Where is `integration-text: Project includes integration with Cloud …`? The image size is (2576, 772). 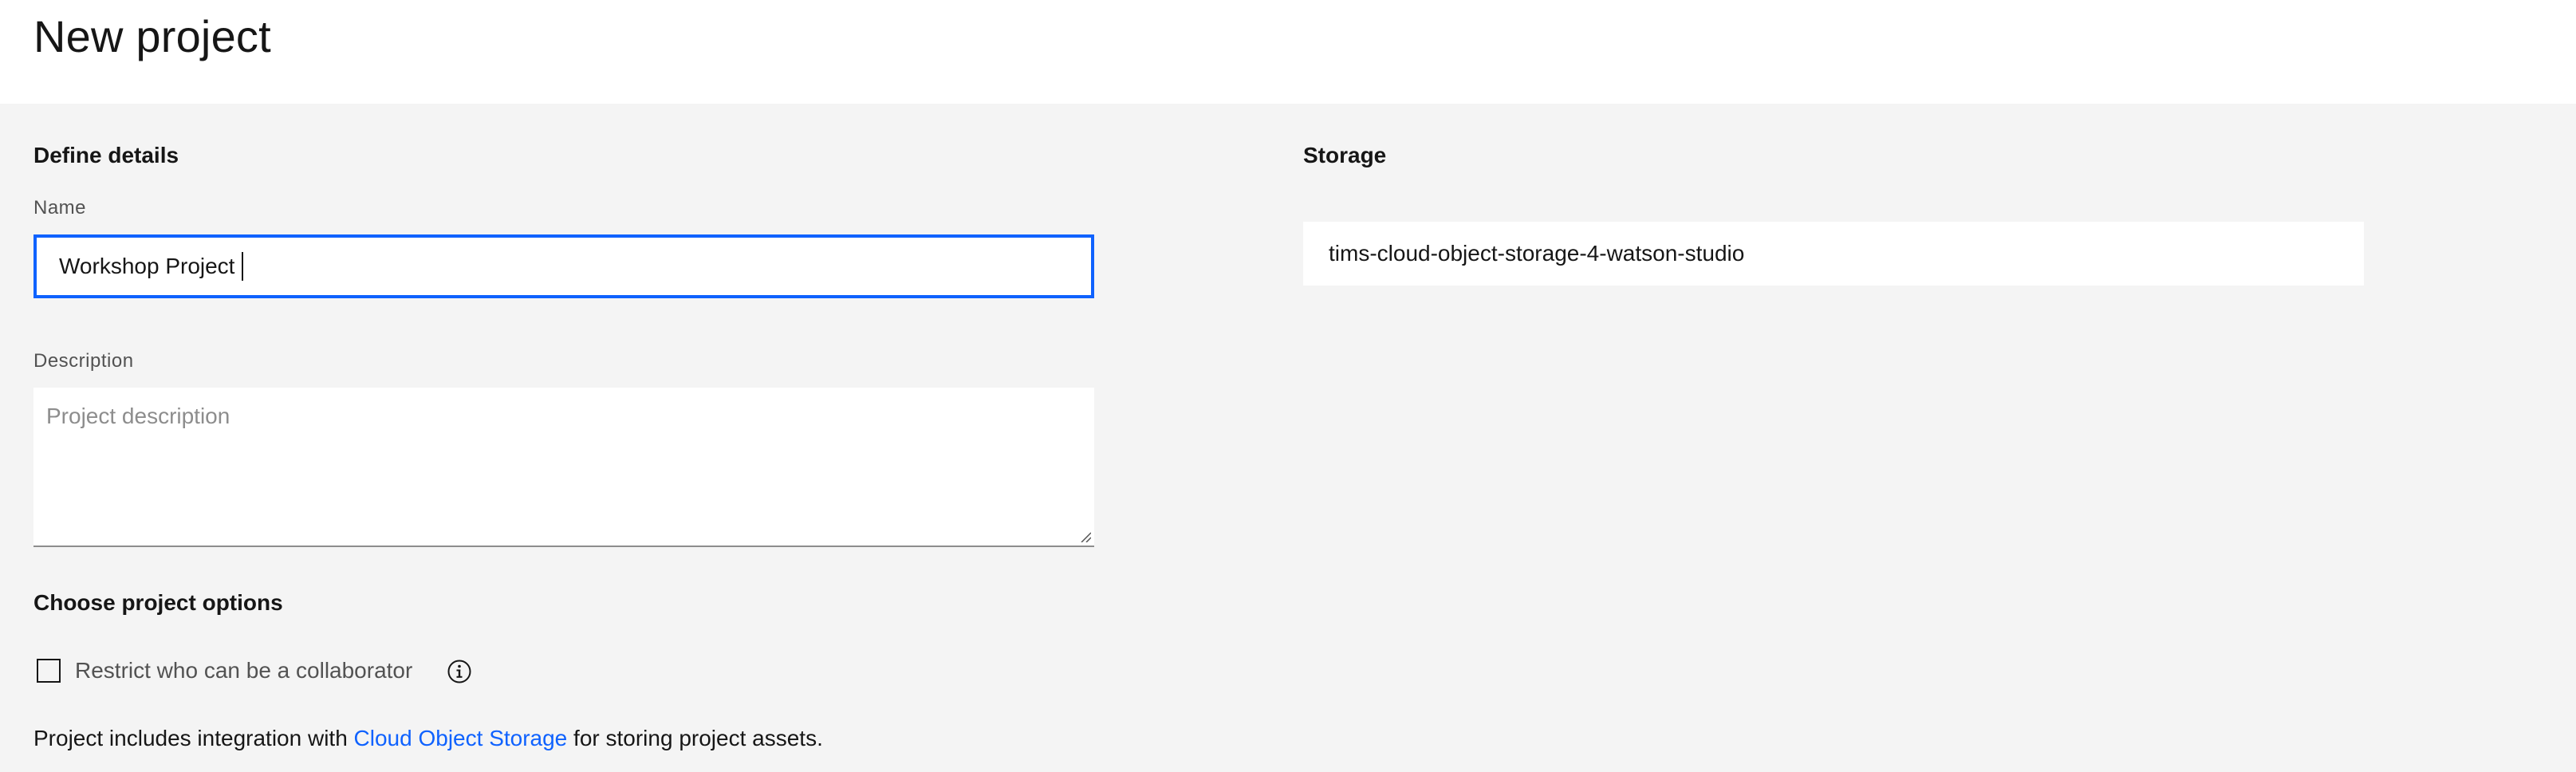
integration-text: Project includes integration with Cloud … is located at coordinates (428, 738).